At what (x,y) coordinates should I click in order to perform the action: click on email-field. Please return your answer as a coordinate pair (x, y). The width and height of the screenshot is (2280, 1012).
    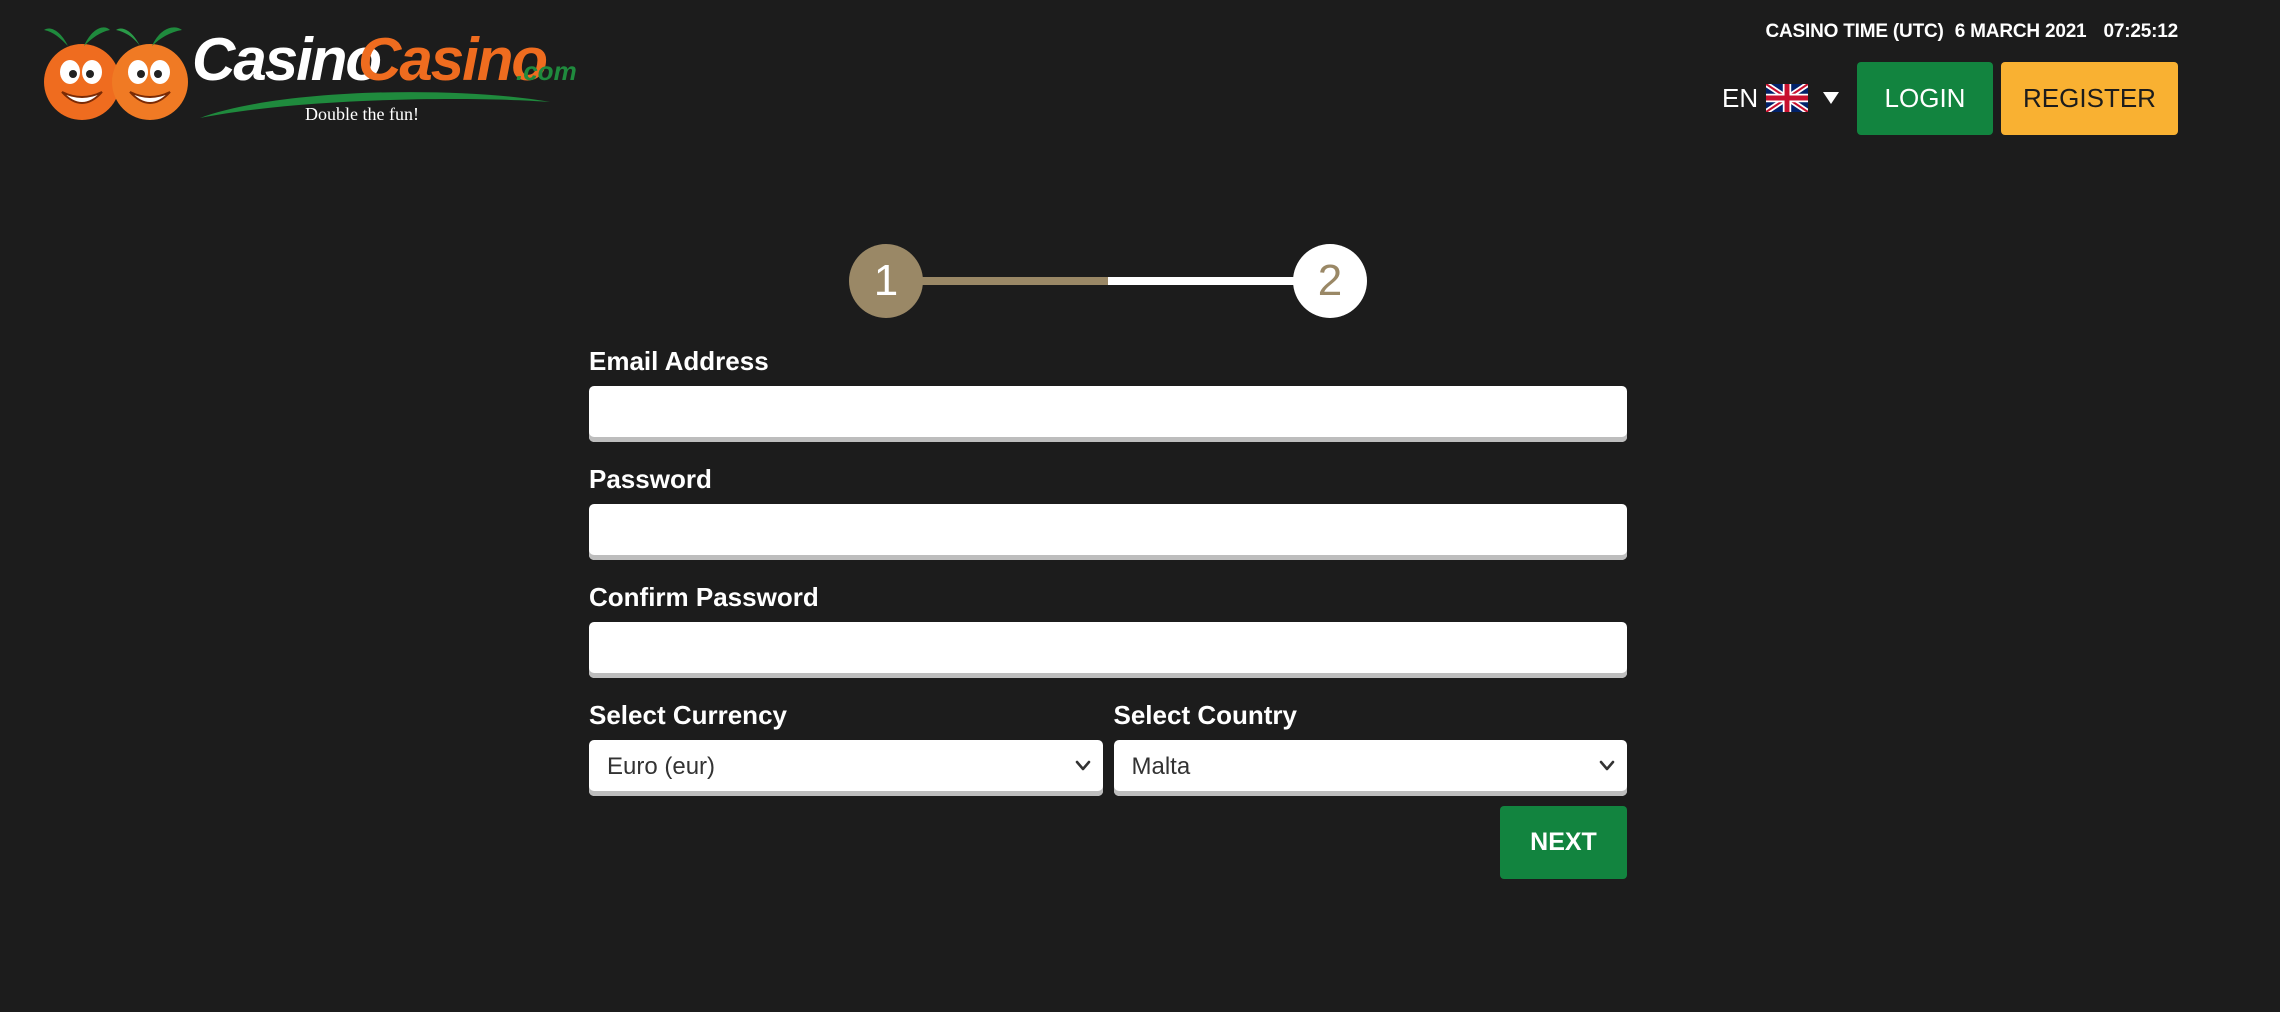
    Looking at the image, I should click on (1108, 414).